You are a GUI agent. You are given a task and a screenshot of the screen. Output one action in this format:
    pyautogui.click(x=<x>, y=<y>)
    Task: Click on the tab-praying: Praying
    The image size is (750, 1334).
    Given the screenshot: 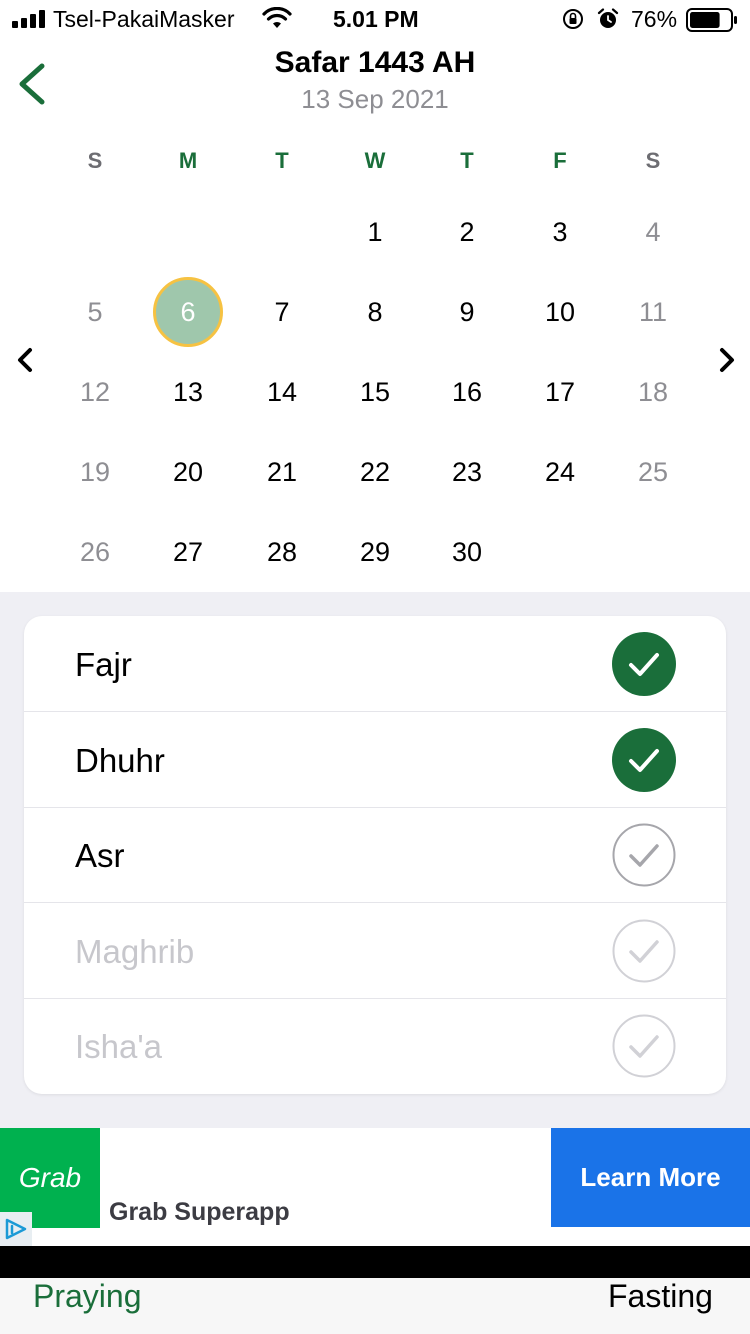 What is the action you would take?
    pyautogui.click(x=87, y=1296)
    